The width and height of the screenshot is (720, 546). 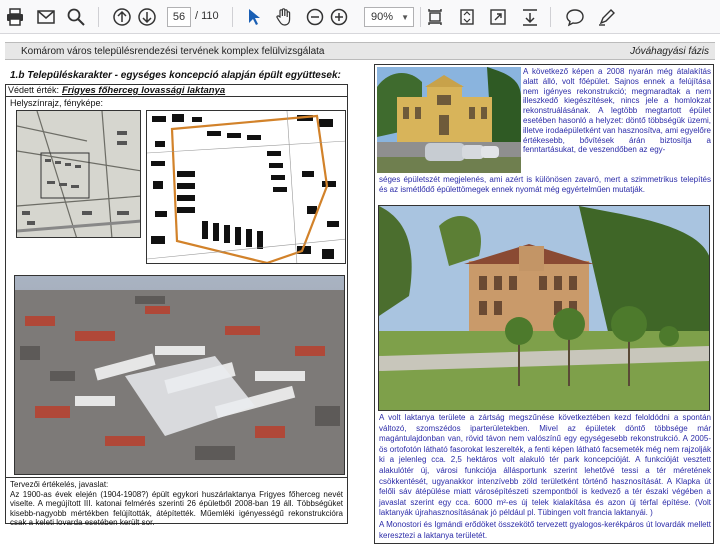 What do you see at coordinates (315, 17) in the screenshot?
I see `zoom-out-icon` at bounding box center [315, 17].